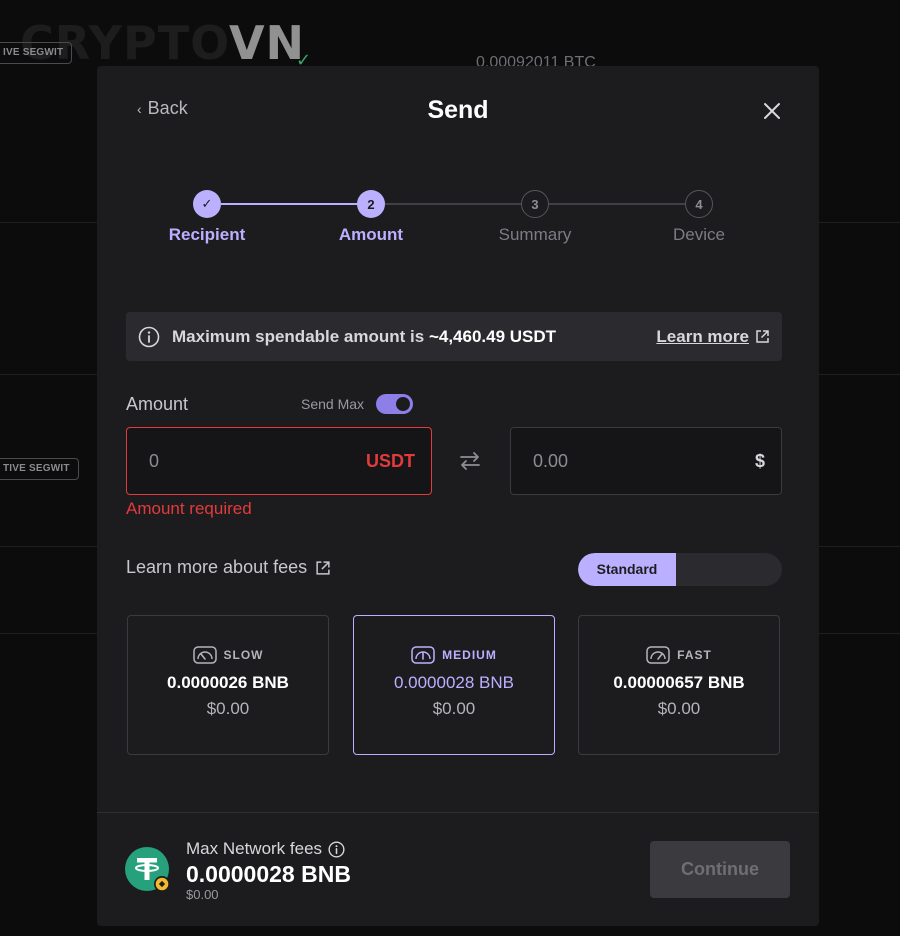 This screenshot has height=936, width=900. I want to click on fee-option-fast: FAST 0.00000657 BNB $0.00, so click(679, 685).